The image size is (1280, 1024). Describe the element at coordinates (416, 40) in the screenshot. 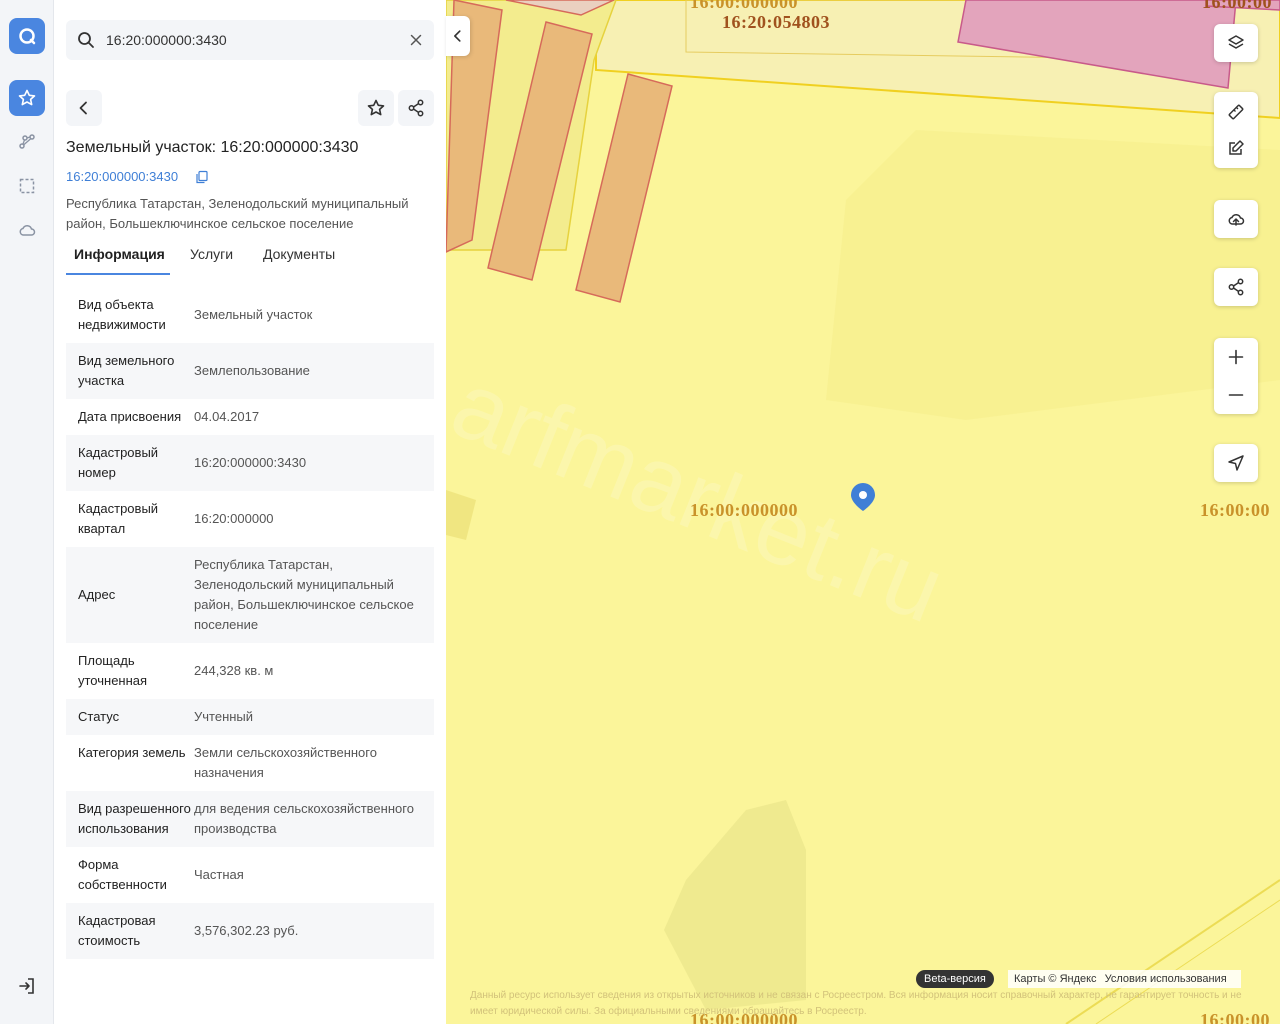

I see `clear-icon` at that location.